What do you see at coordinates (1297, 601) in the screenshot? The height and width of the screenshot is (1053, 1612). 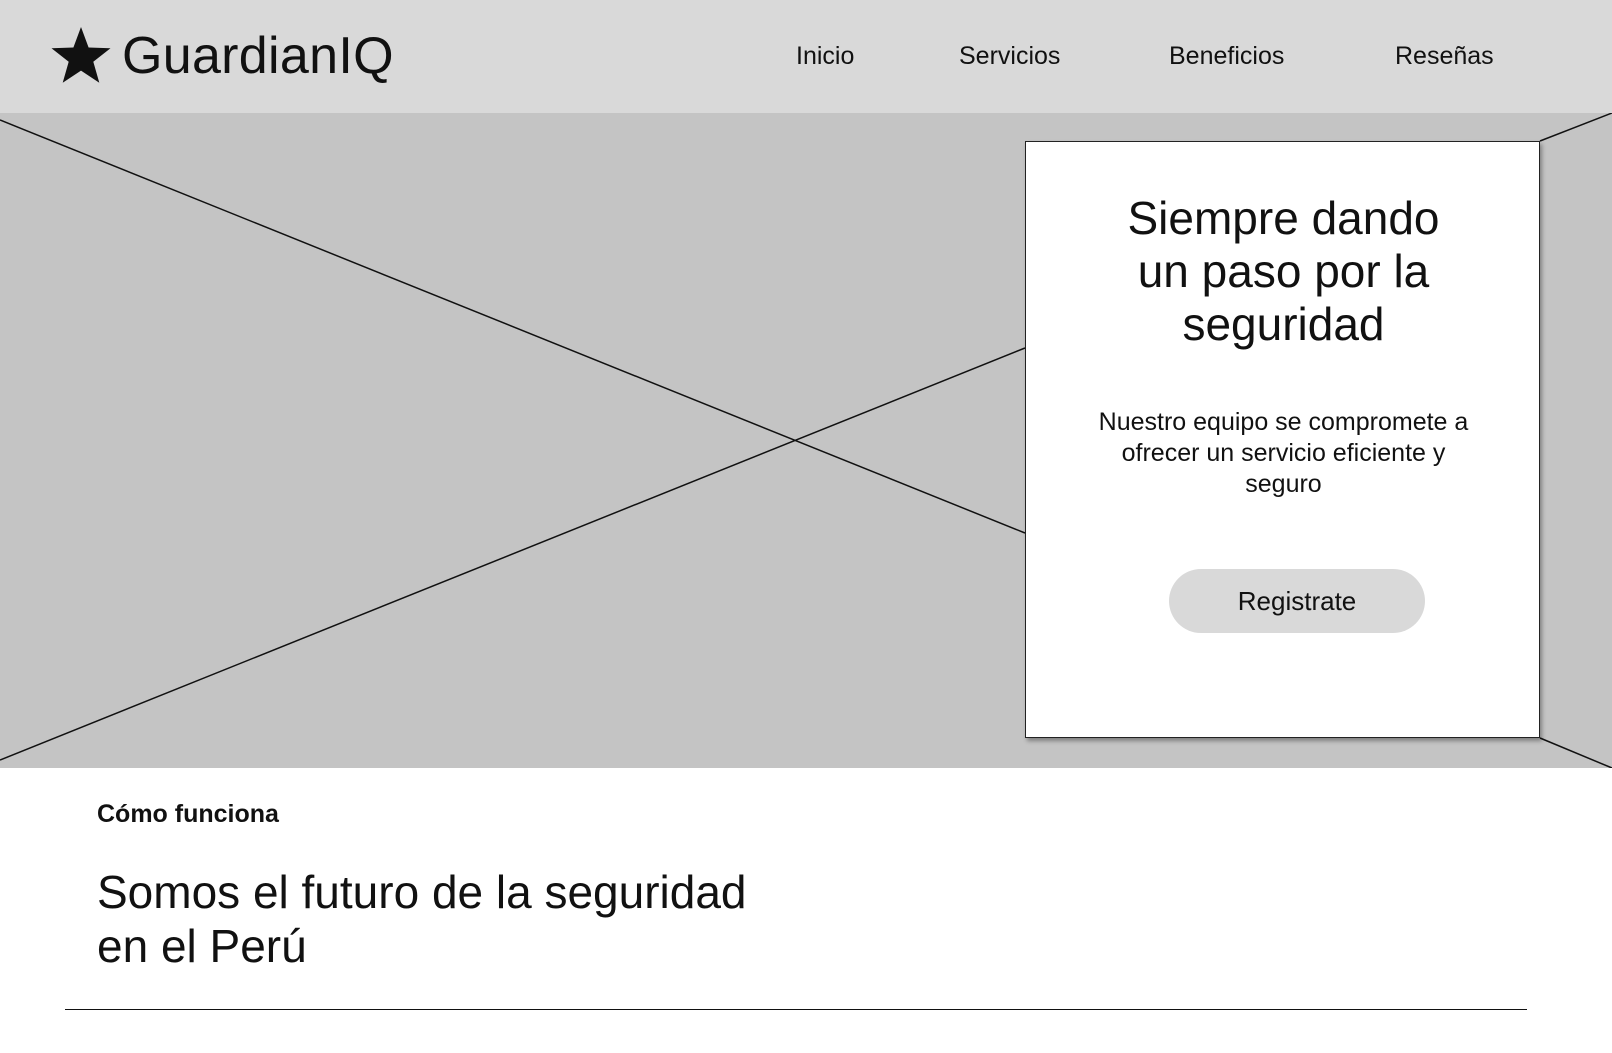 I see `register-button: Registrate` at bounding box center [1297, 601].